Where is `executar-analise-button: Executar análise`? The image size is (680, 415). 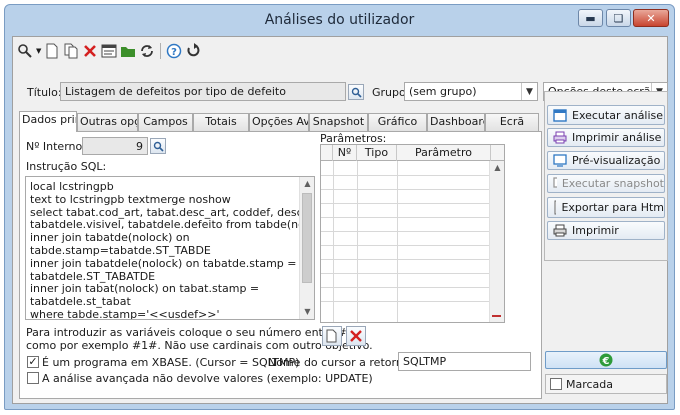 executar-analise-button: Executar análise is located at coordinates (606, 115).